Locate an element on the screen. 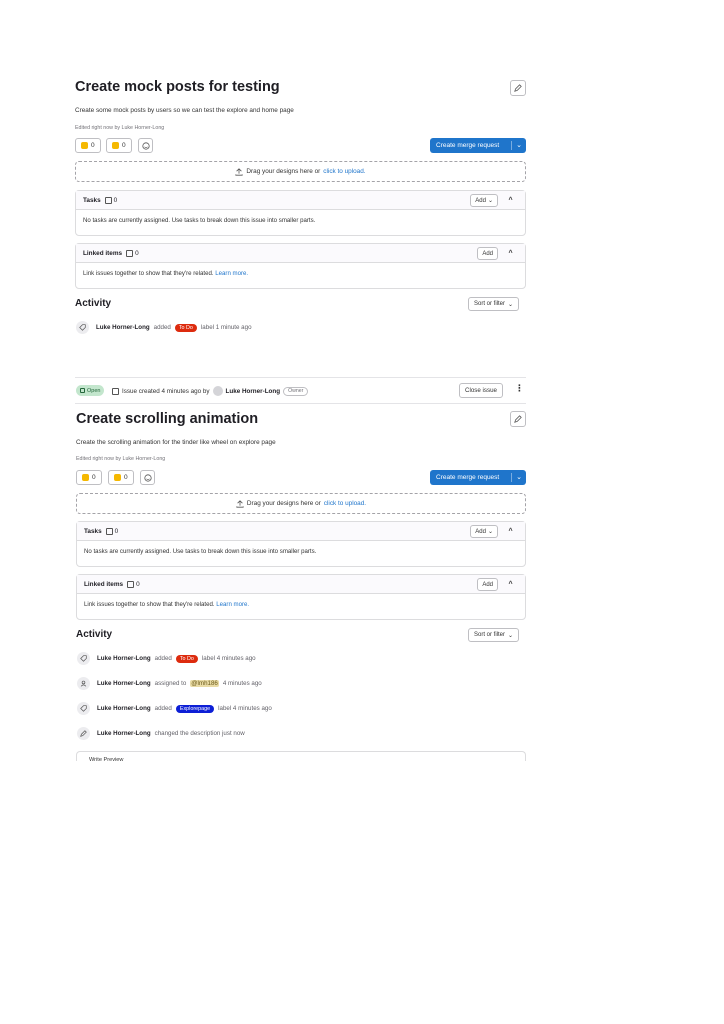 This screenshot has width=724, height=1024. activity-title: Activity is located at coordinates (93, 303).